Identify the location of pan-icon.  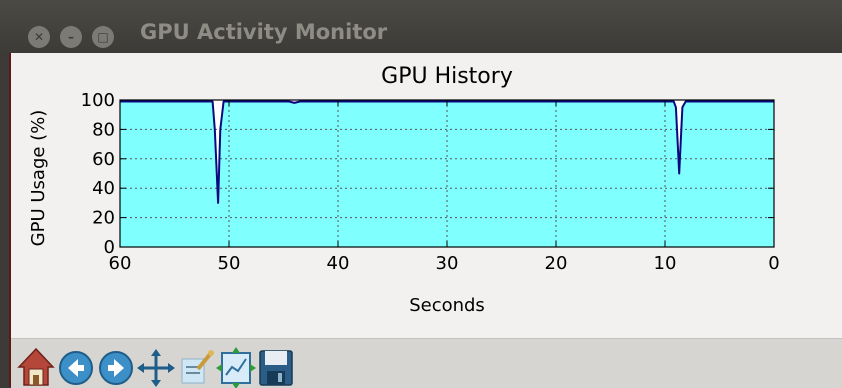
(156, 368).